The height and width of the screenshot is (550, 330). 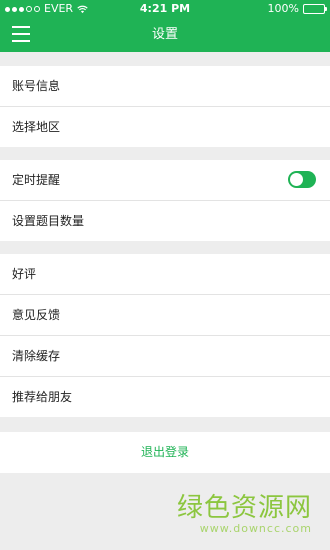 I want to click on settings-row-rate: 好评, so click(x=165, y=274).